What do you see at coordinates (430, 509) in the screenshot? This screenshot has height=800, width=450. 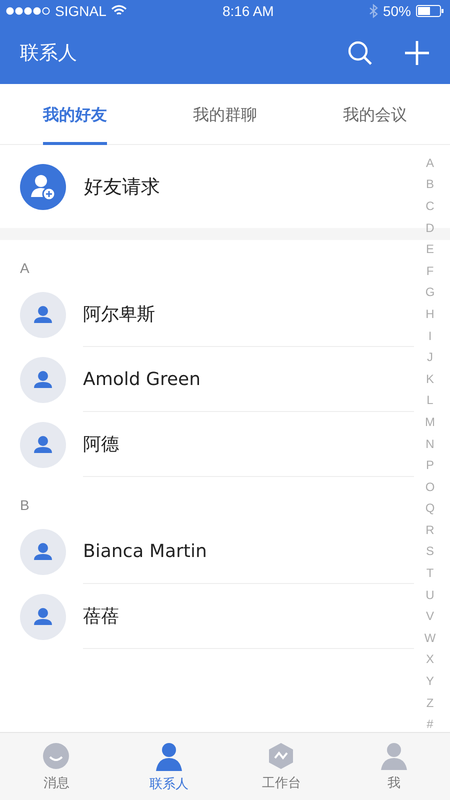 I see `index-letter: Q` at bounding box center [430, 509].